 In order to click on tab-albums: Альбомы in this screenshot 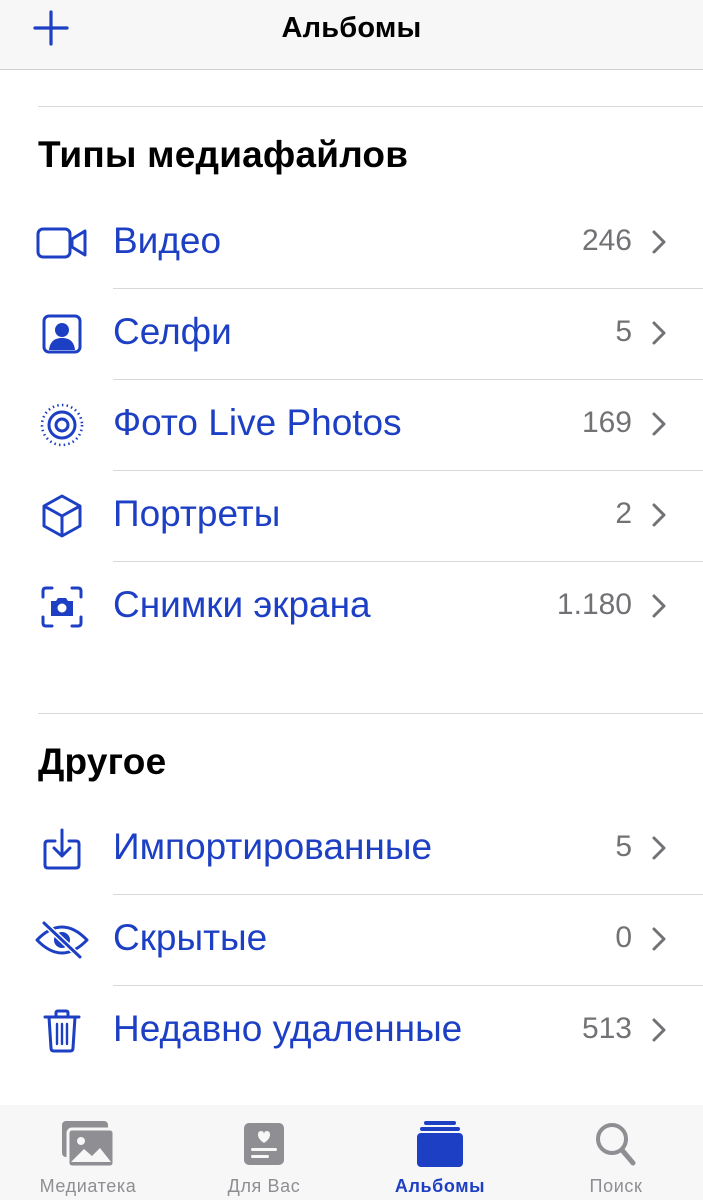, I will do `click(440, 1152)`.